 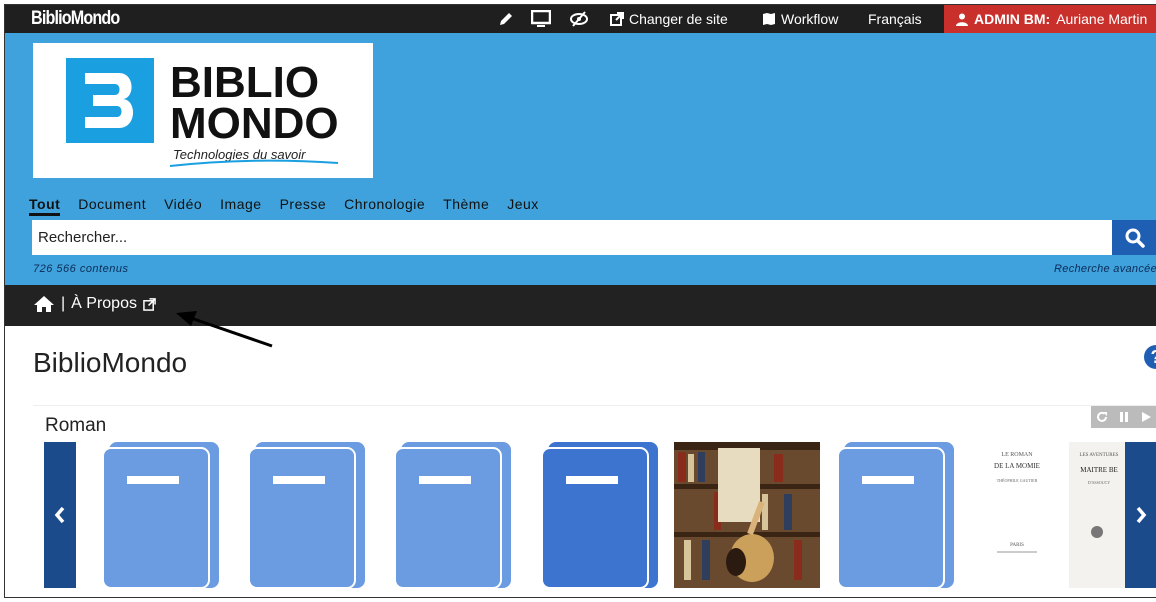 I want to click on carousel-prev-button, so click(x=60, y=515).